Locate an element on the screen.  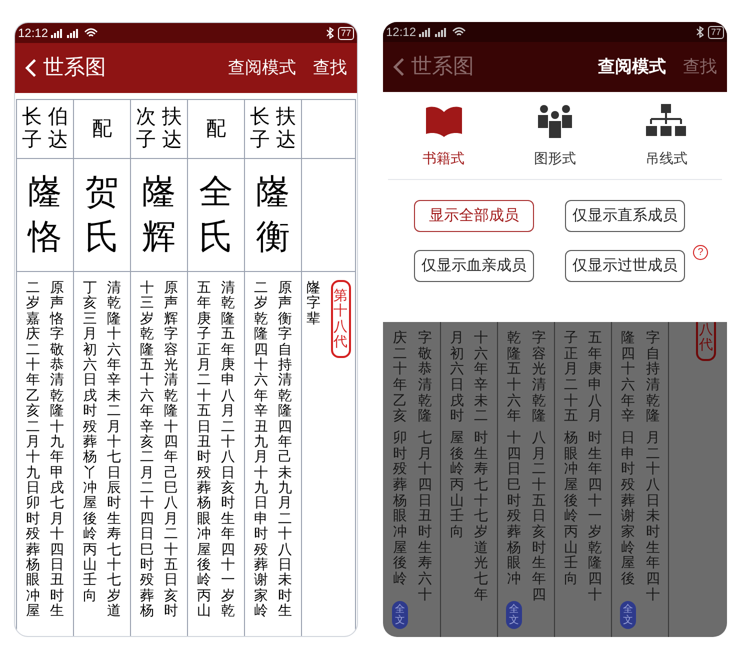
filter-button: 仅显示直系成员 is located at coordinates (625, 216).